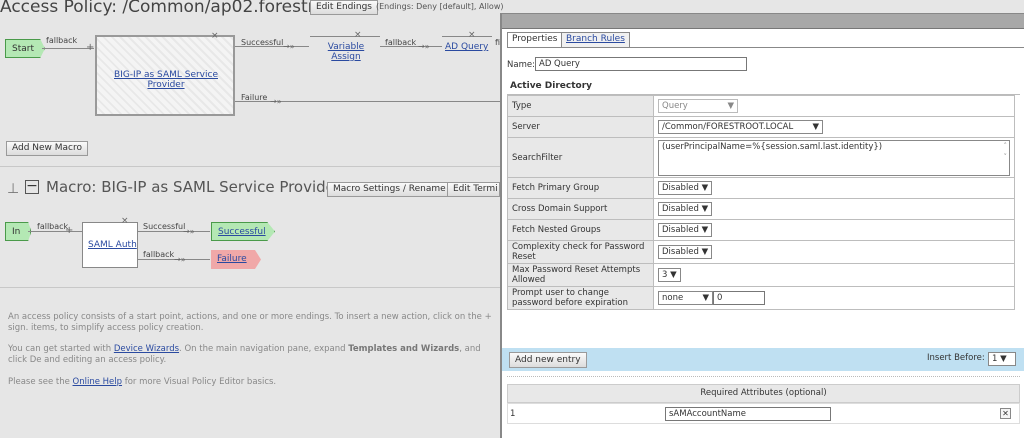  Describe the element at coordinates (761, 209) in the screenshot. I see `table-row: Cross Domain Support Disabled ▼` at that location.